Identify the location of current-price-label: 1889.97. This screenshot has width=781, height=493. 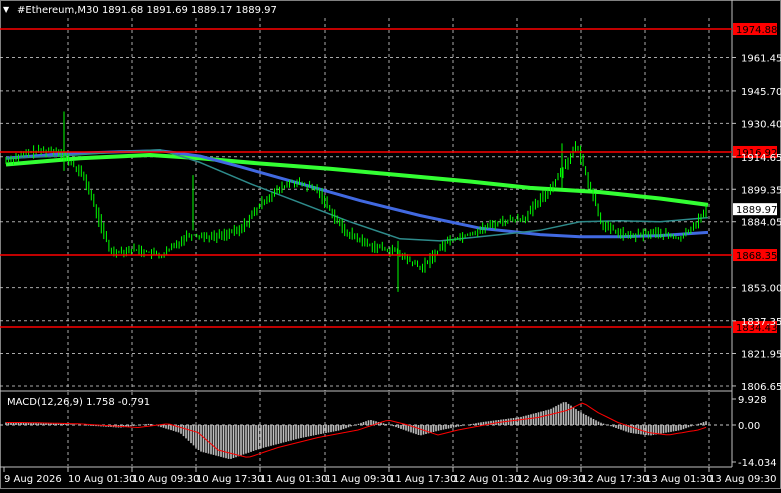
(756, 210).